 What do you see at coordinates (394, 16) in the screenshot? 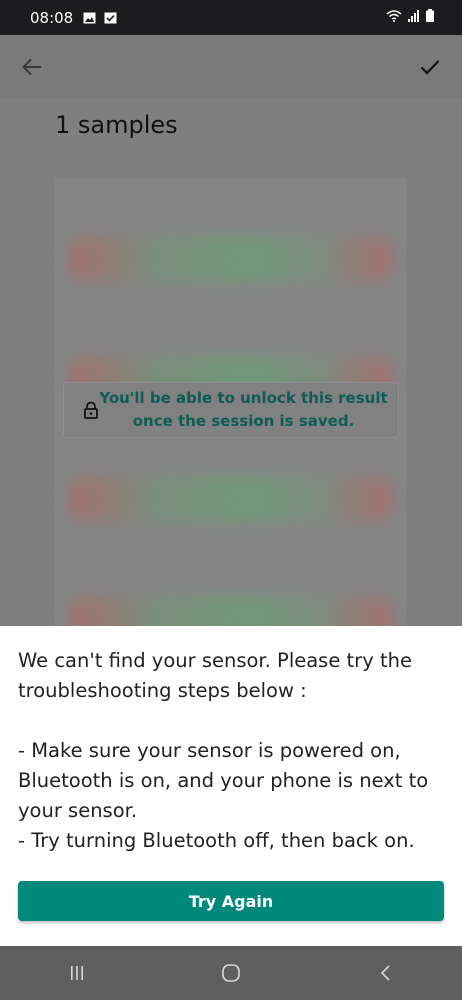
I see `wifi-icon` at bounding box center [394, 16].